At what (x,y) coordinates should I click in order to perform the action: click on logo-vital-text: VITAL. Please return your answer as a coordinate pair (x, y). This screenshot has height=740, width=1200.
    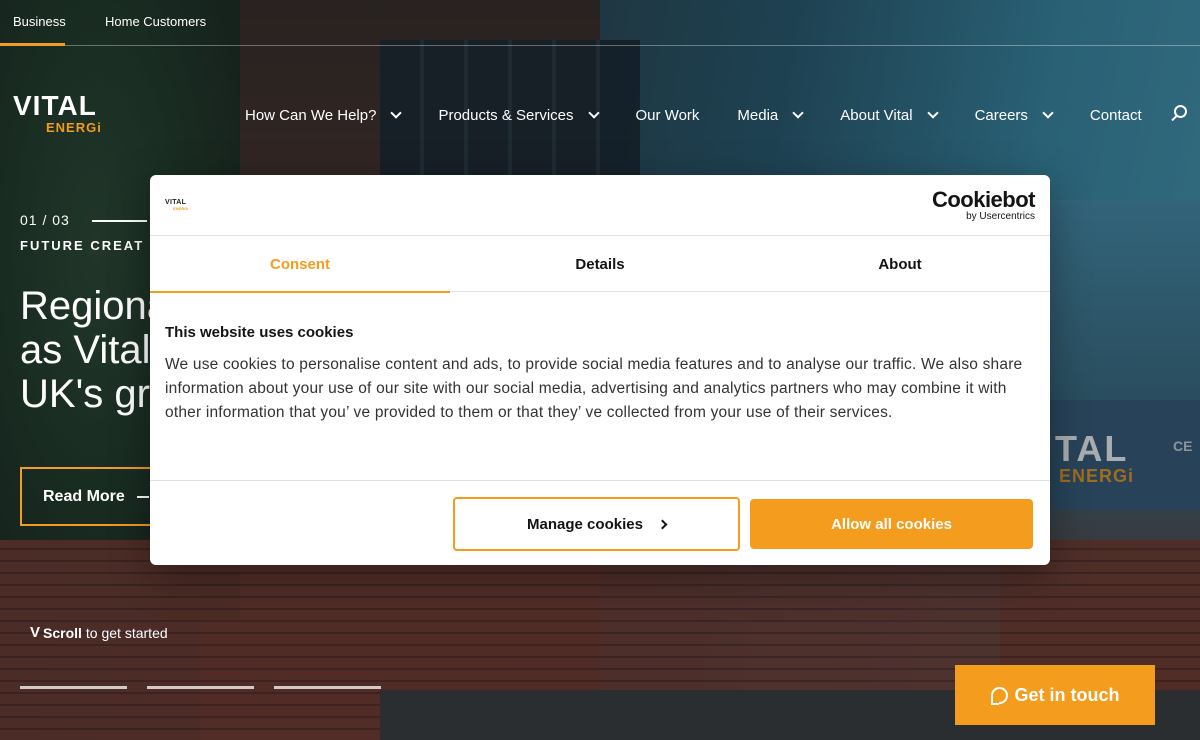
    Looking at the image, I should click on (55, 105).